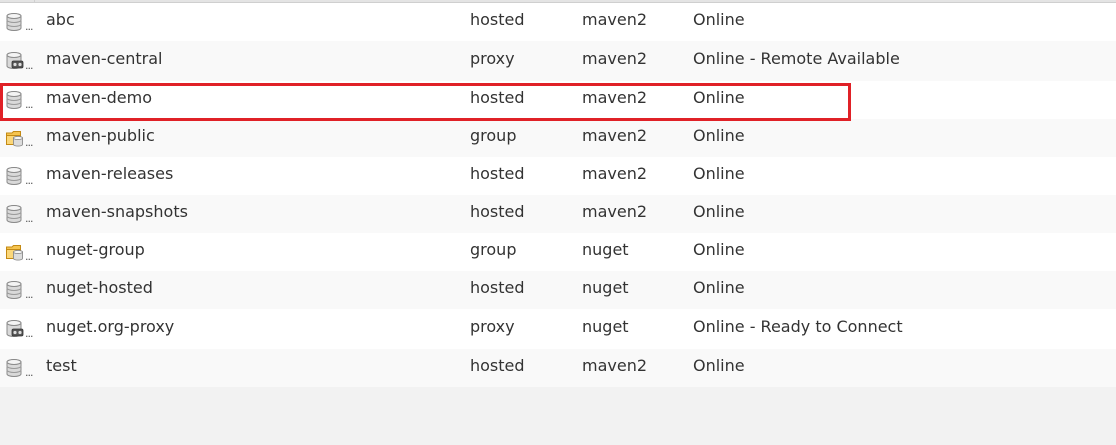  I want to click on repository-name: maven-public, so click(100, 135).